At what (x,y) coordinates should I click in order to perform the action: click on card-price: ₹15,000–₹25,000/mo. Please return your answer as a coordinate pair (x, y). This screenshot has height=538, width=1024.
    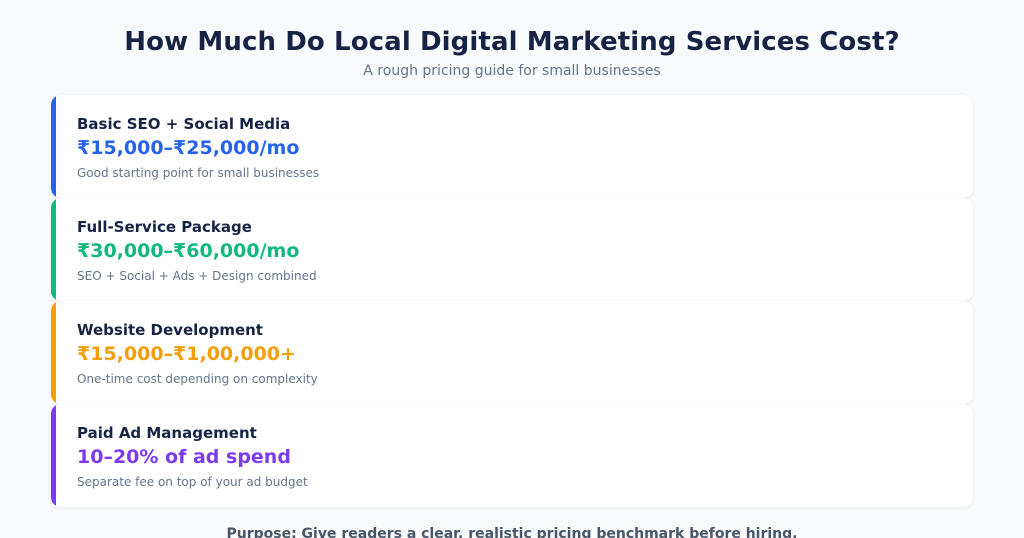
    Looking at the image, I should click on (188, 148).